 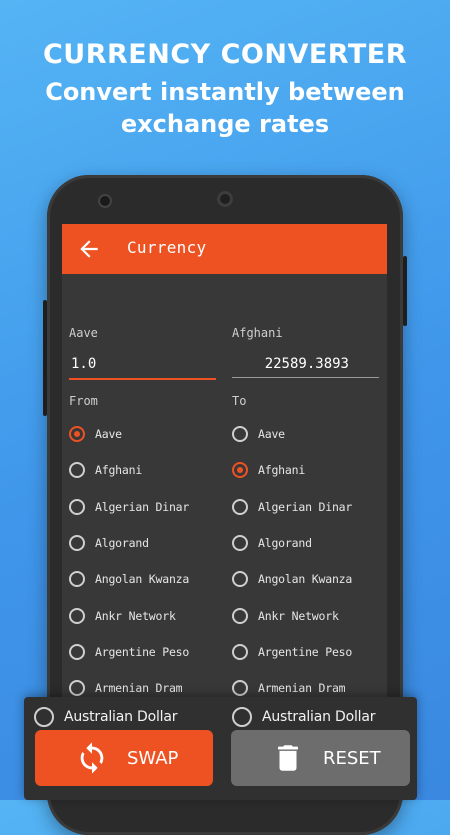 What do you see at coordinates (225, 199) in the screenshot?
I see `speaker-grille-icon` at bounding box center [225, 199].